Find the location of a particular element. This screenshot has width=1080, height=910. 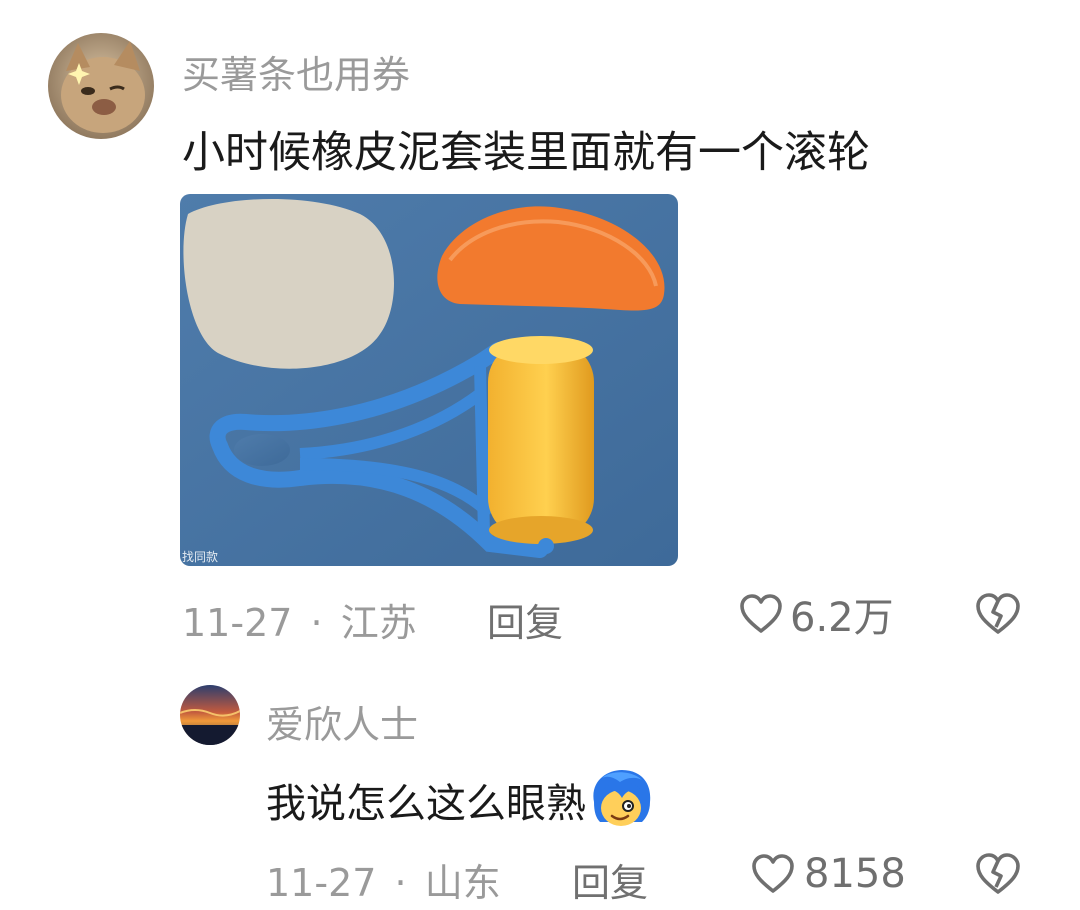

reply-button: 回复 is located at coordinates (525, 619).